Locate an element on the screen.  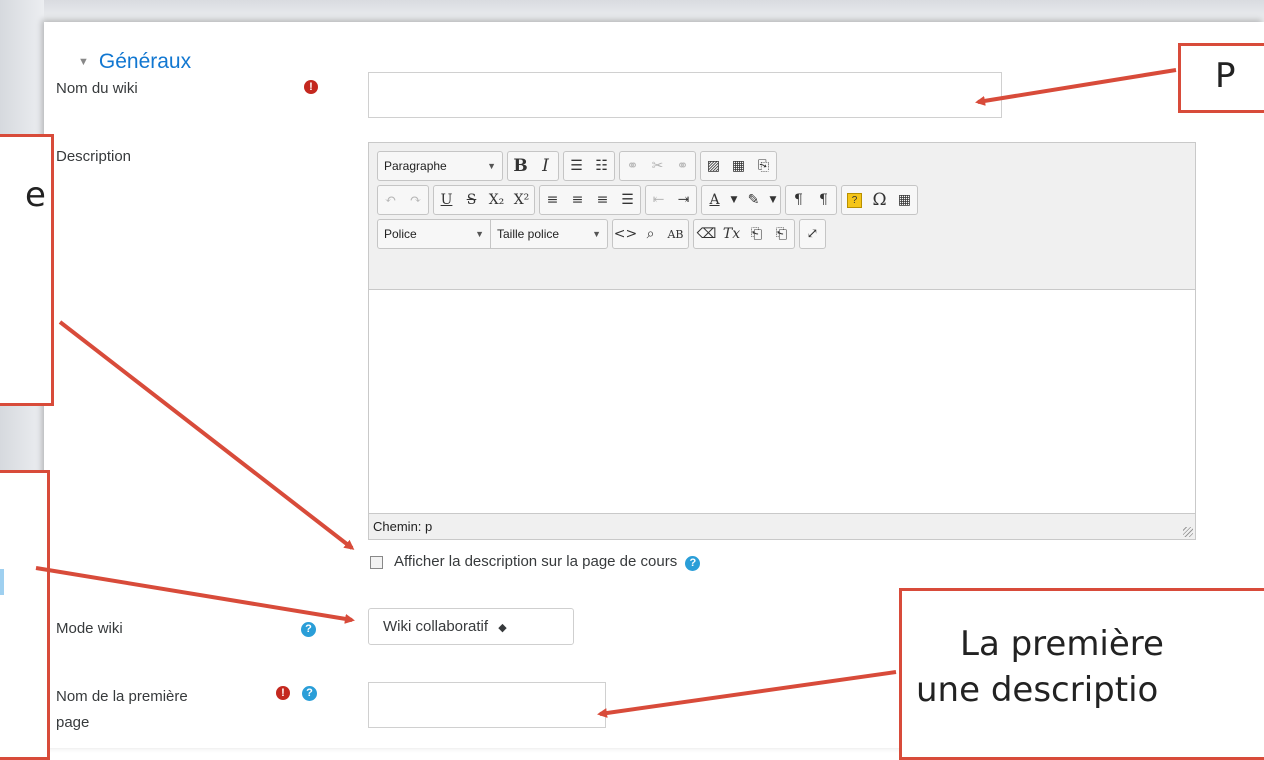
cleanup-icon: ⌫ is located at coordinates (706, 234).